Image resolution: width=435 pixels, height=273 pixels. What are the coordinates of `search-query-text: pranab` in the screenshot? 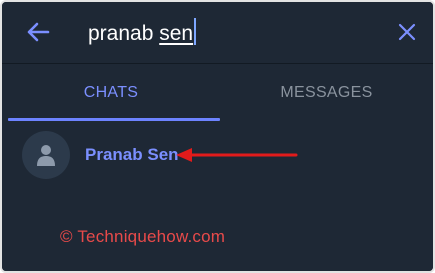 It's located at (124, 33).